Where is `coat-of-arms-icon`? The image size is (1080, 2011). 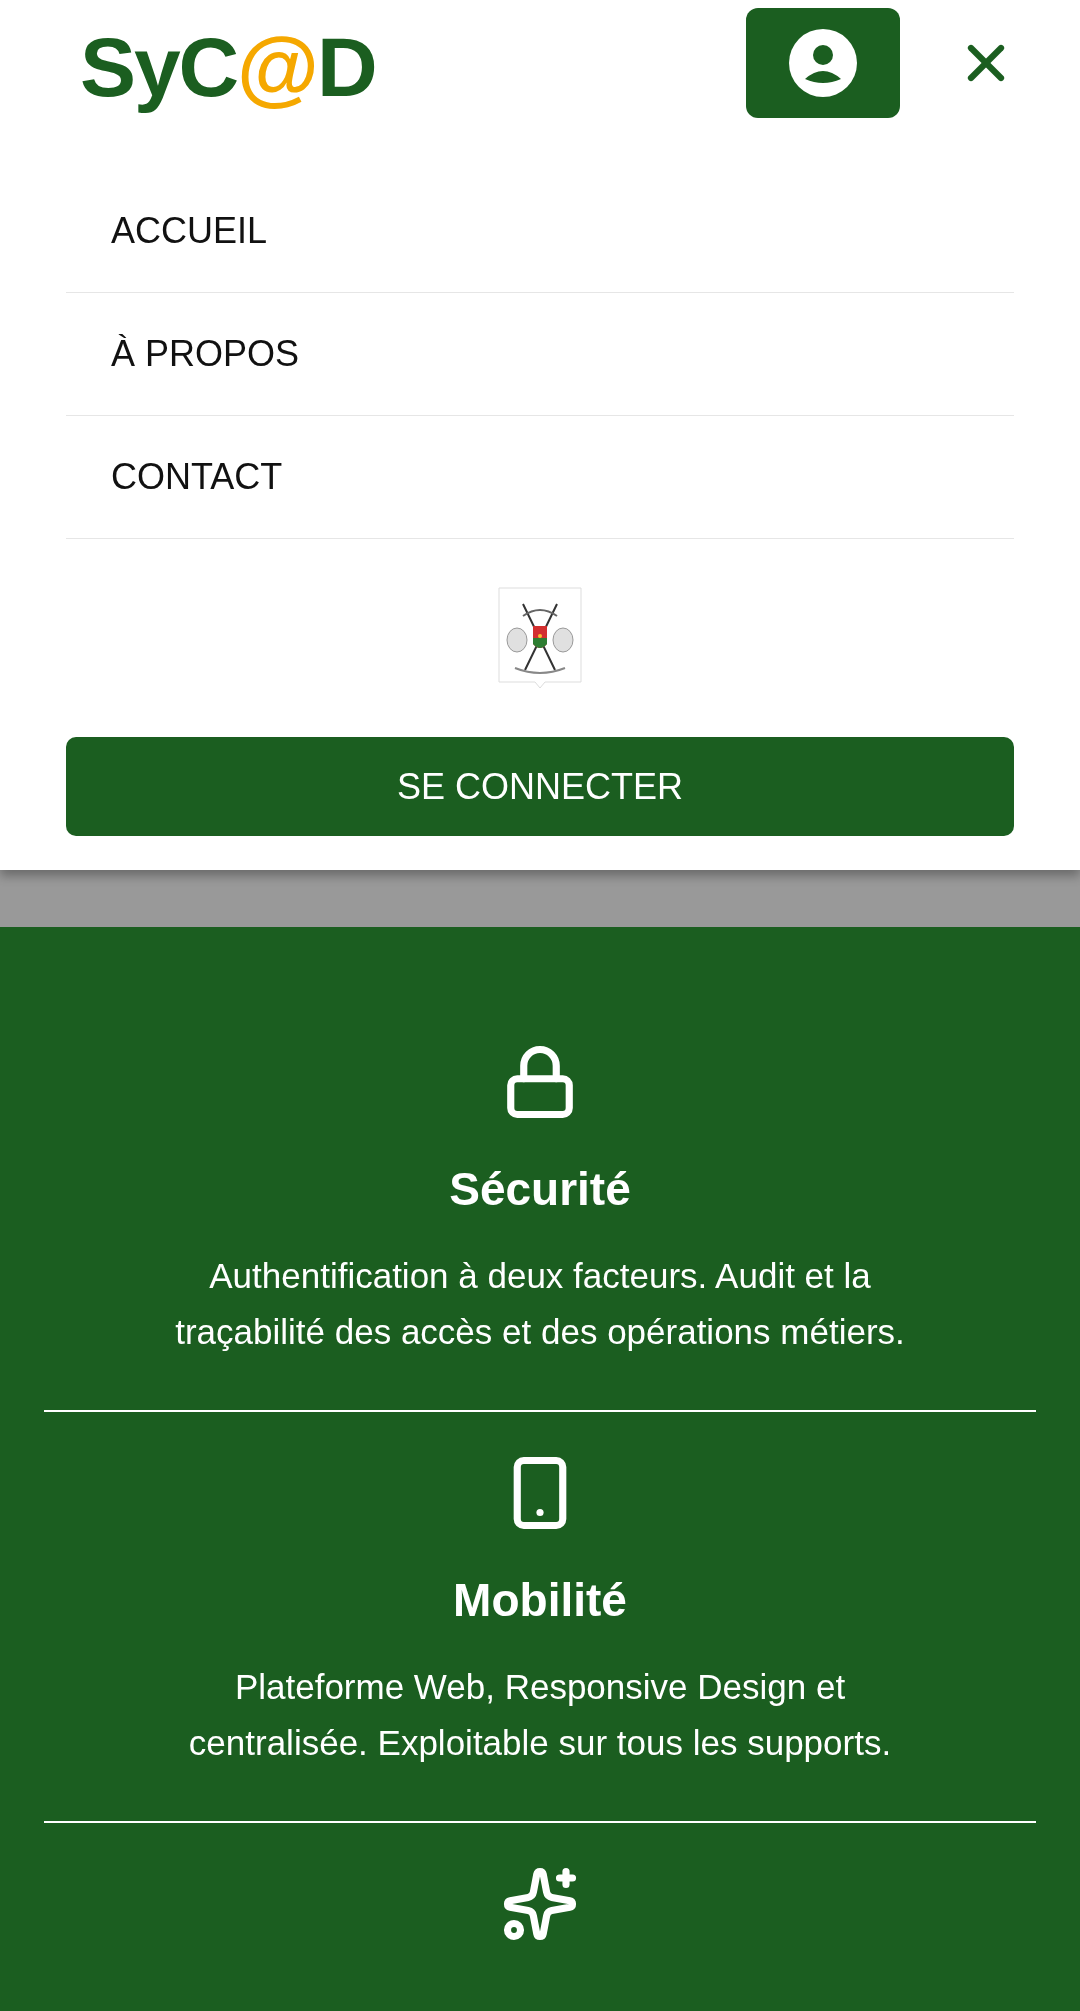
coat-of-arms-icon is located at coordinates (540, 638).